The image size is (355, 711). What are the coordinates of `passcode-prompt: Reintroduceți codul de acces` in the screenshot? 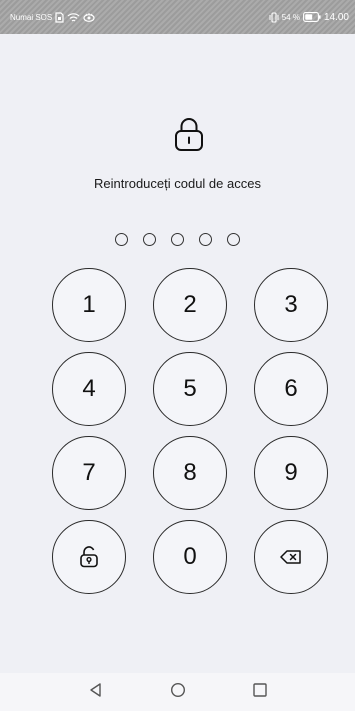 It's located at (177, 183).